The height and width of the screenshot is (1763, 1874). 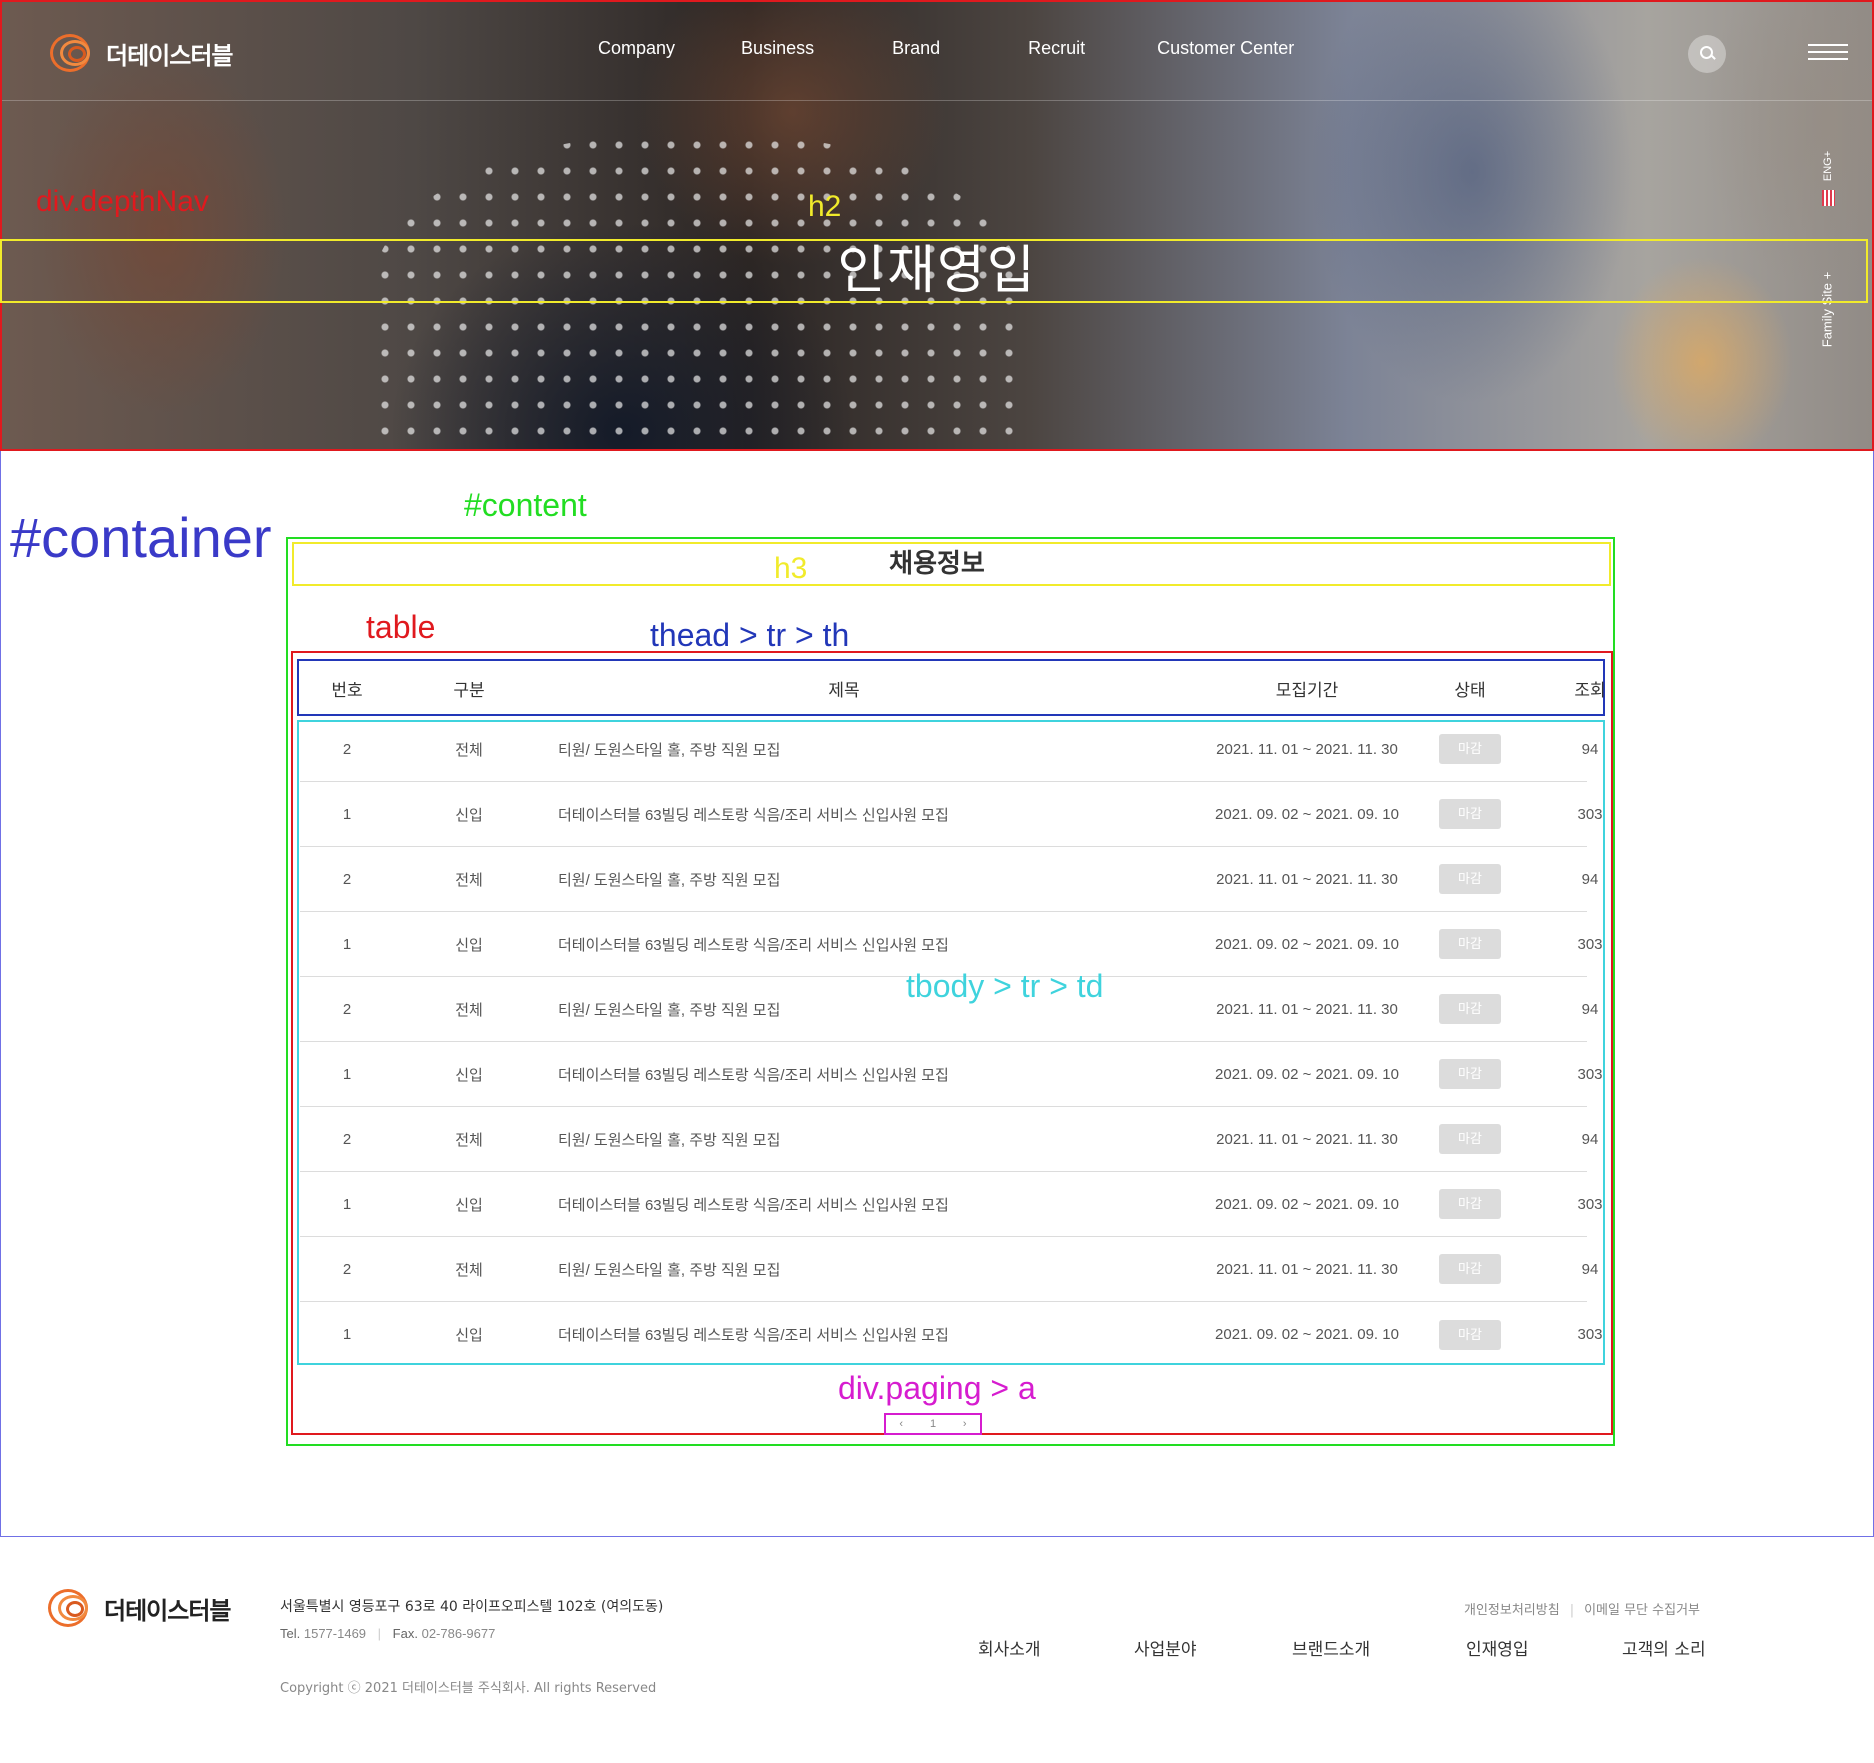 I want to click on language-toggle: ENG+, so click(x=1828, y=175).